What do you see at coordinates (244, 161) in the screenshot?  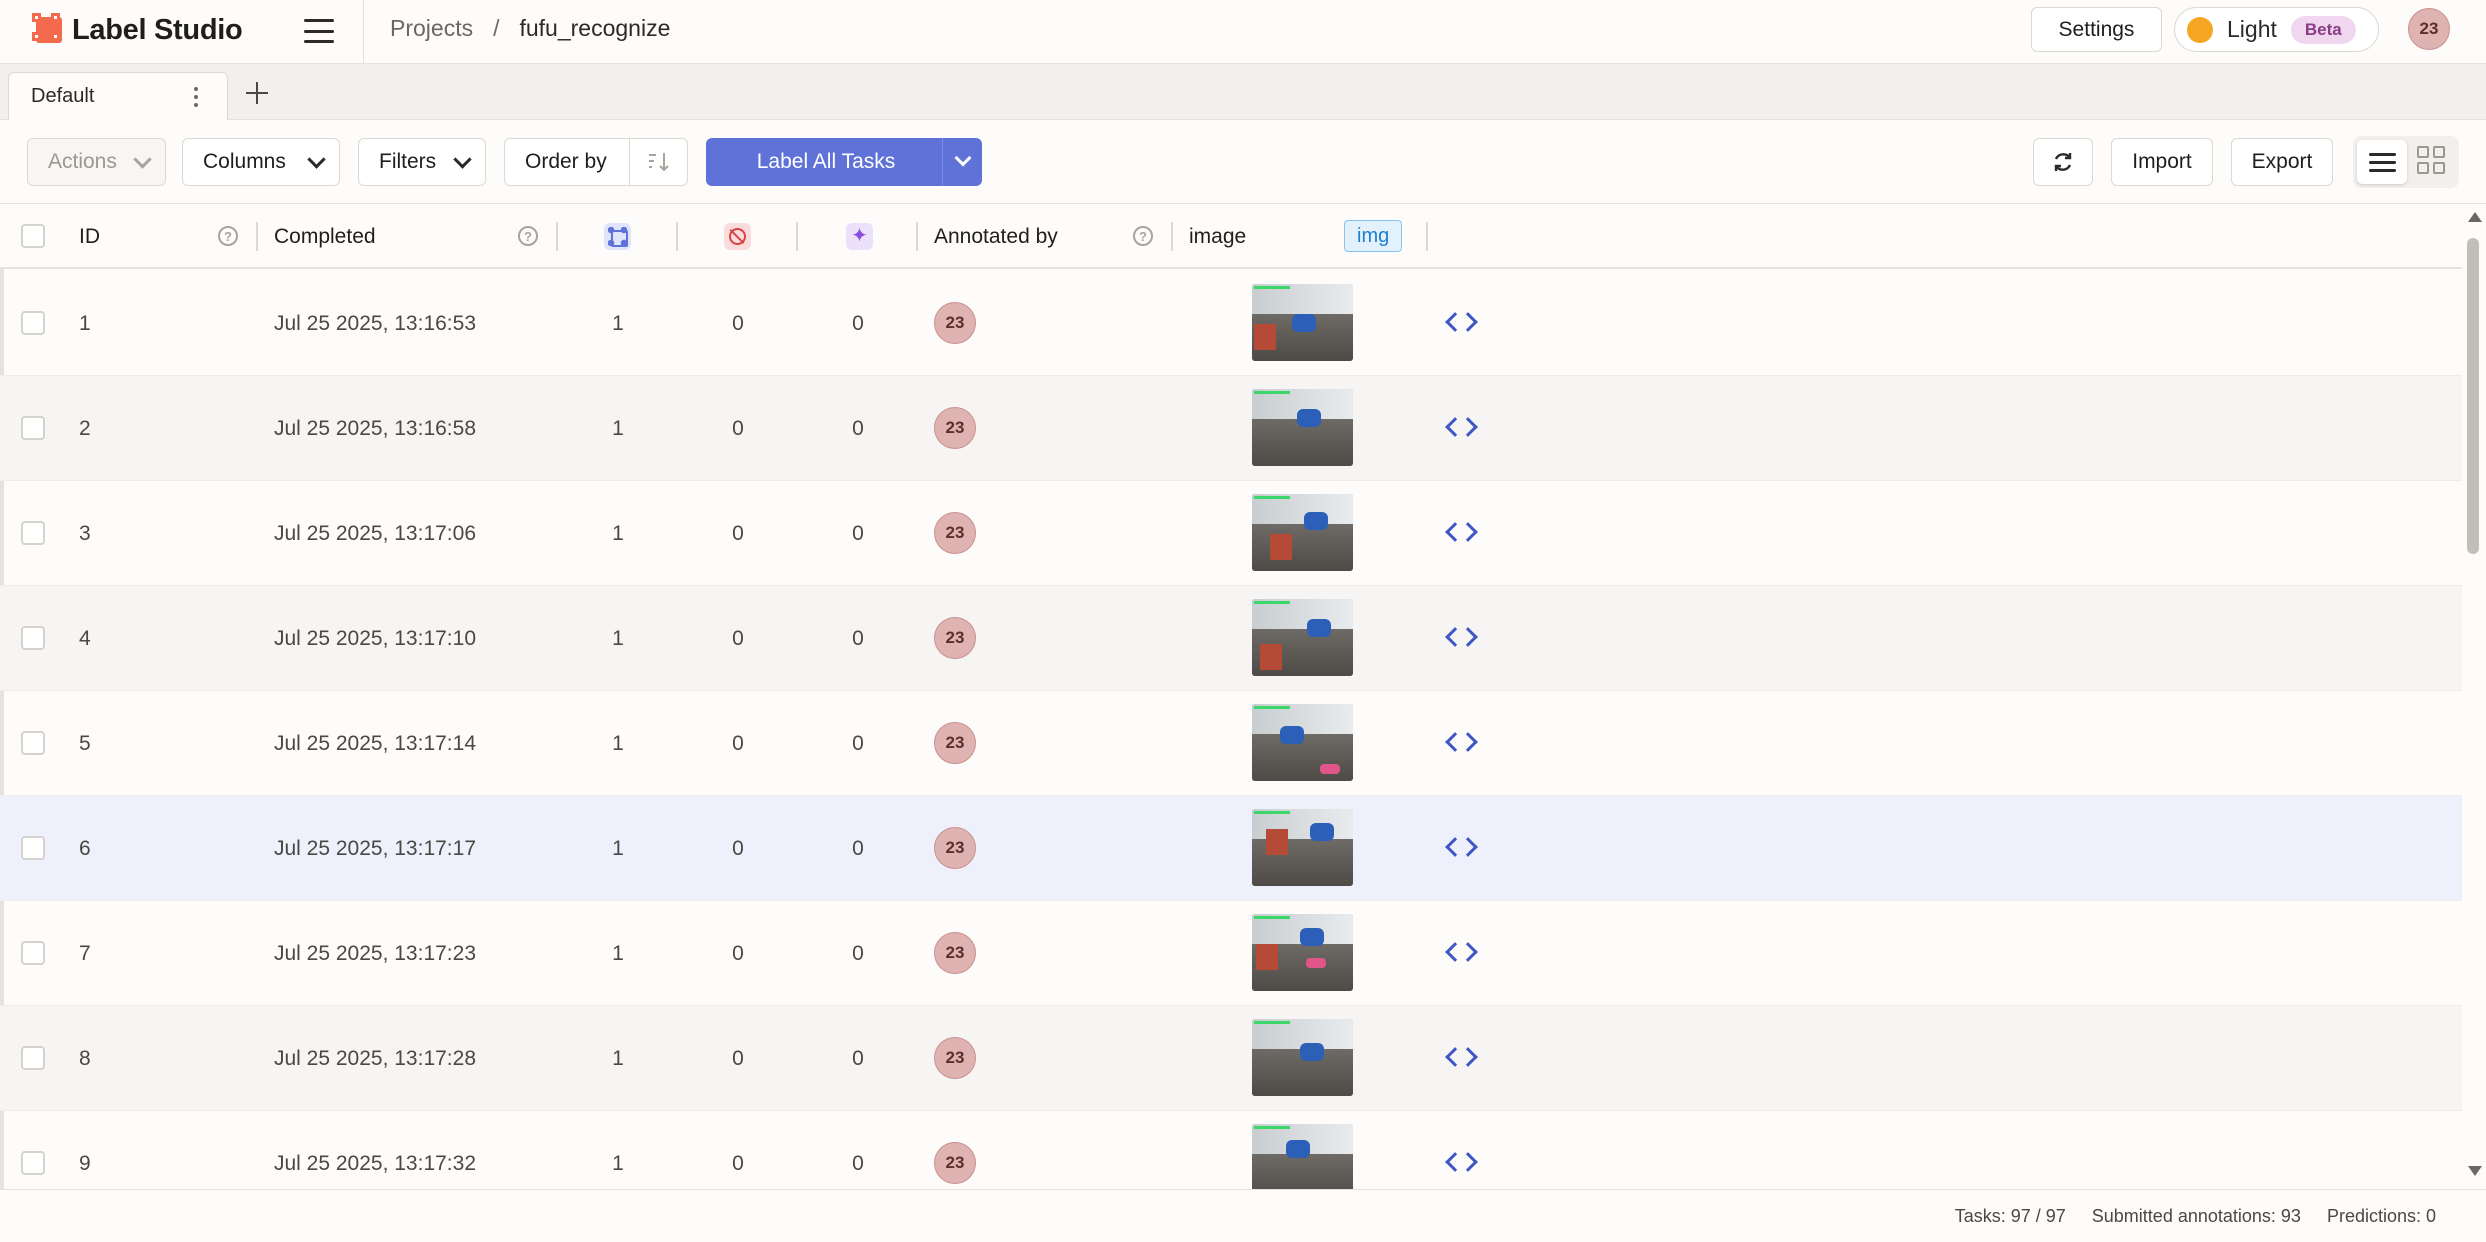 I see `columns-label: Columns` at bounding box center [244, 161].